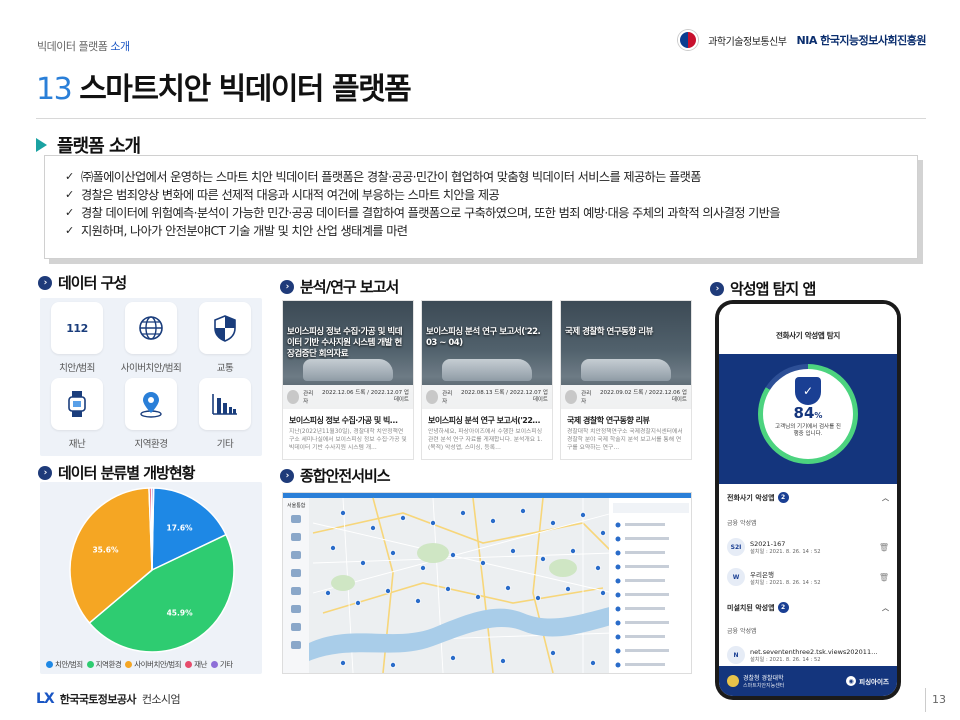 The image size is (960, 720). I want to click on malicious-app-item: S2I S2021-167 설치일 : 2021. 8. 26. 14 : 52 🗑, so click(808, 547).